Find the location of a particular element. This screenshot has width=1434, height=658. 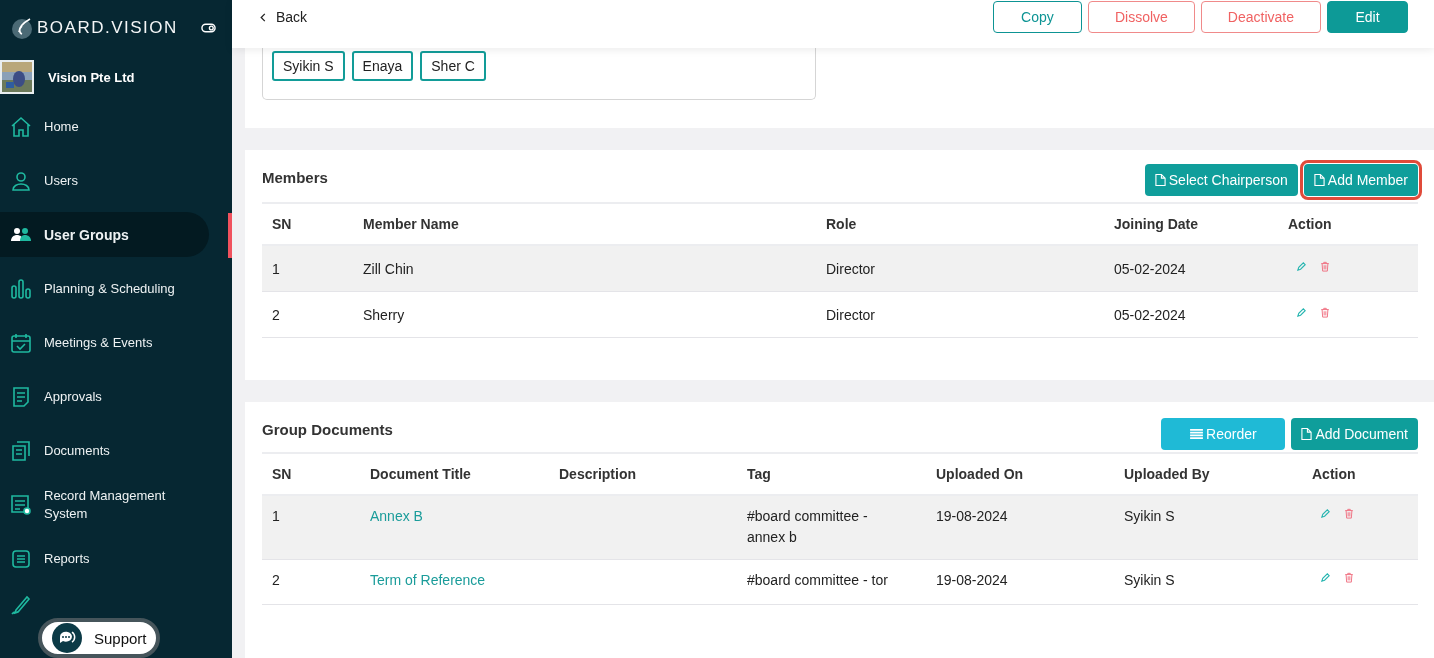

support-button: Support is located at coordinates (99, 638).